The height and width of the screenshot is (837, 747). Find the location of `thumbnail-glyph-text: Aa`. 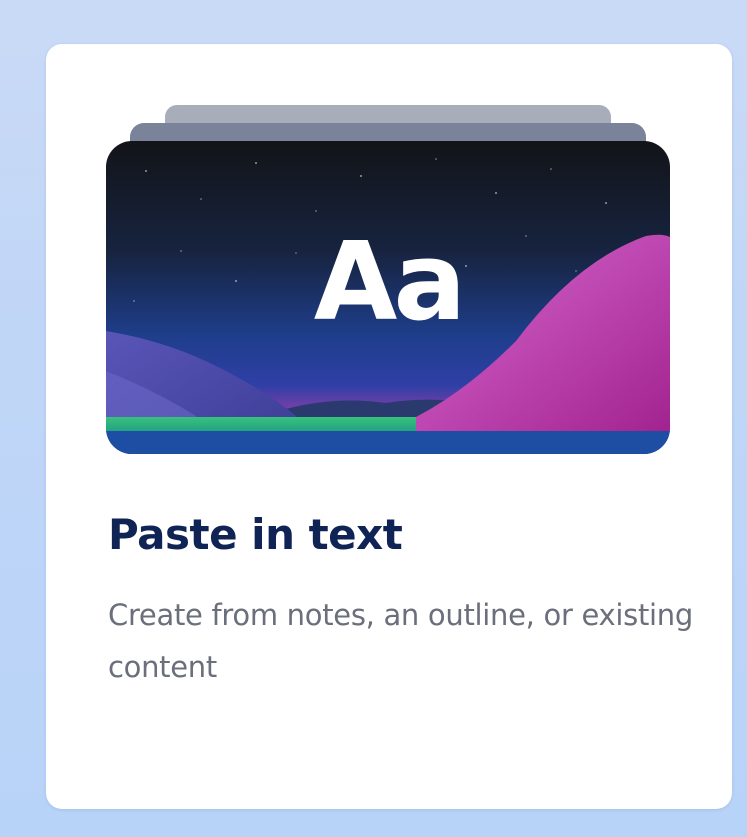

thumbnail-glyph-text: Aa is located at coordinates (389, 282).